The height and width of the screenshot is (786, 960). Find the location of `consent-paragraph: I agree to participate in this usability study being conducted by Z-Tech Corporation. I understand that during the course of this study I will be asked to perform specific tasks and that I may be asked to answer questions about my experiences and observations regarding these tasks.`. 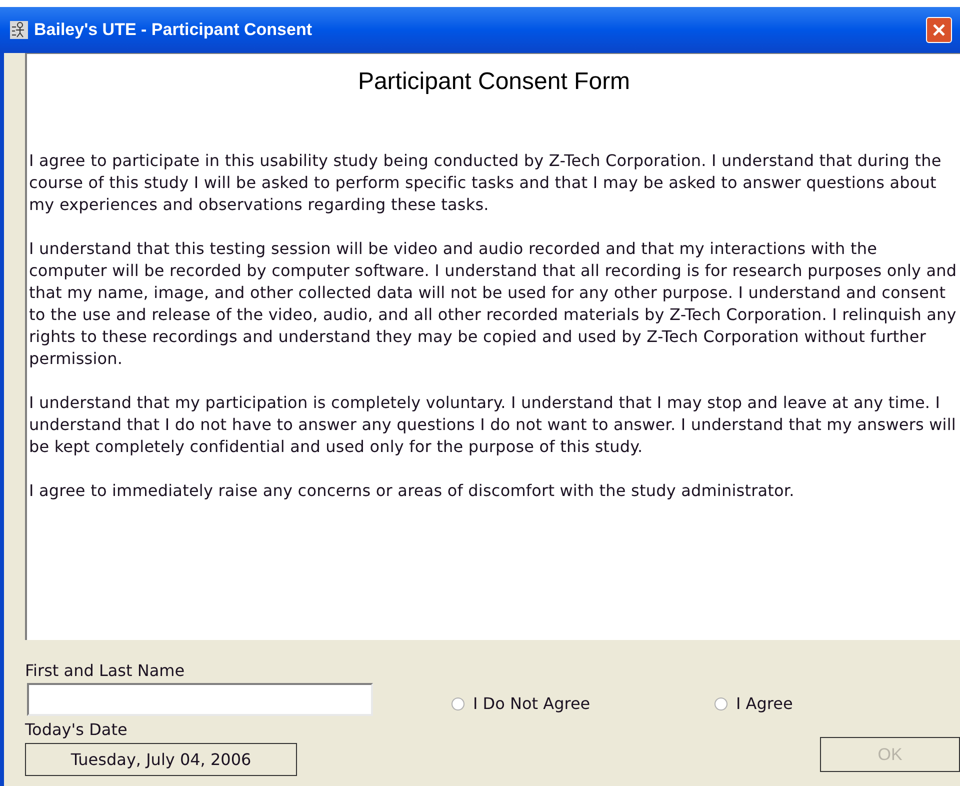

consent-paragraph: I agree to participate in this usability study being conducted by Z-Tech Corporation. I understand that during the course of this study I will be asked to perform specific tasks and that I may be asked to answer questions about my experiences and observations regarding these tasks. is located at coordinates (485, 183).